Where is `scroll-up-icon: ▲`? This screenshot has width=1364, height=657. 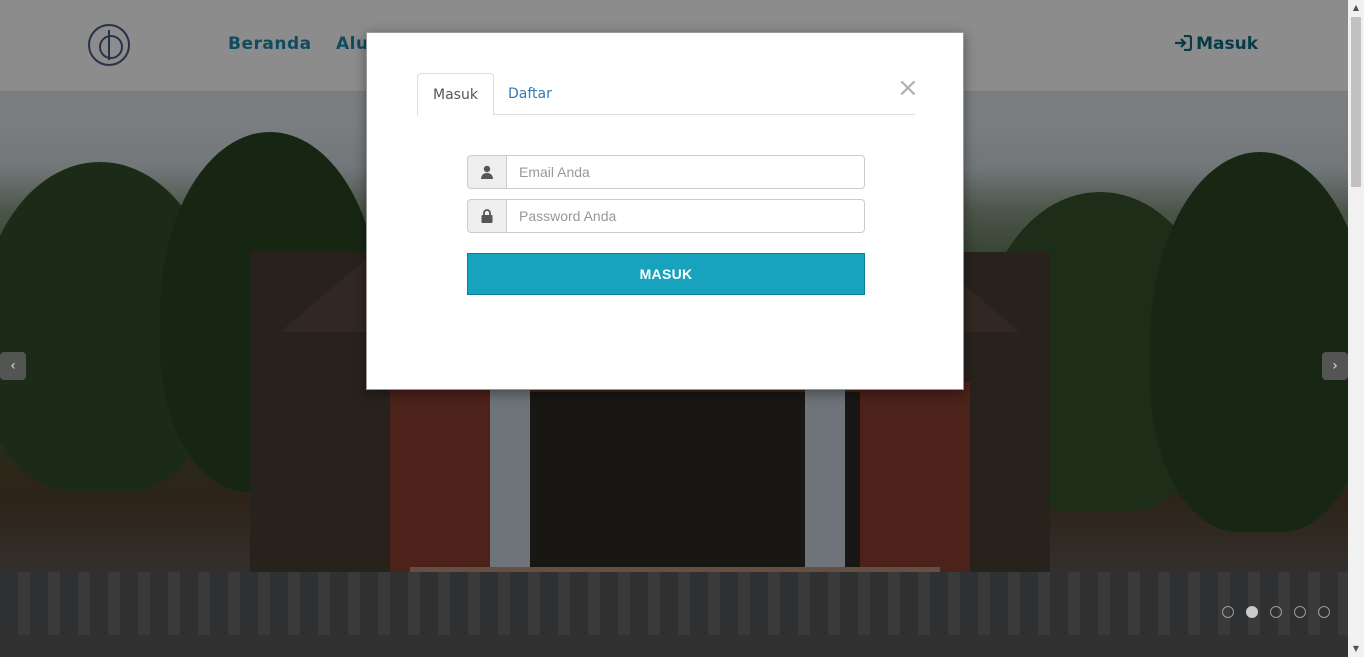 scroll-up-icon: ▲ is located at coordinates (1356, 8).